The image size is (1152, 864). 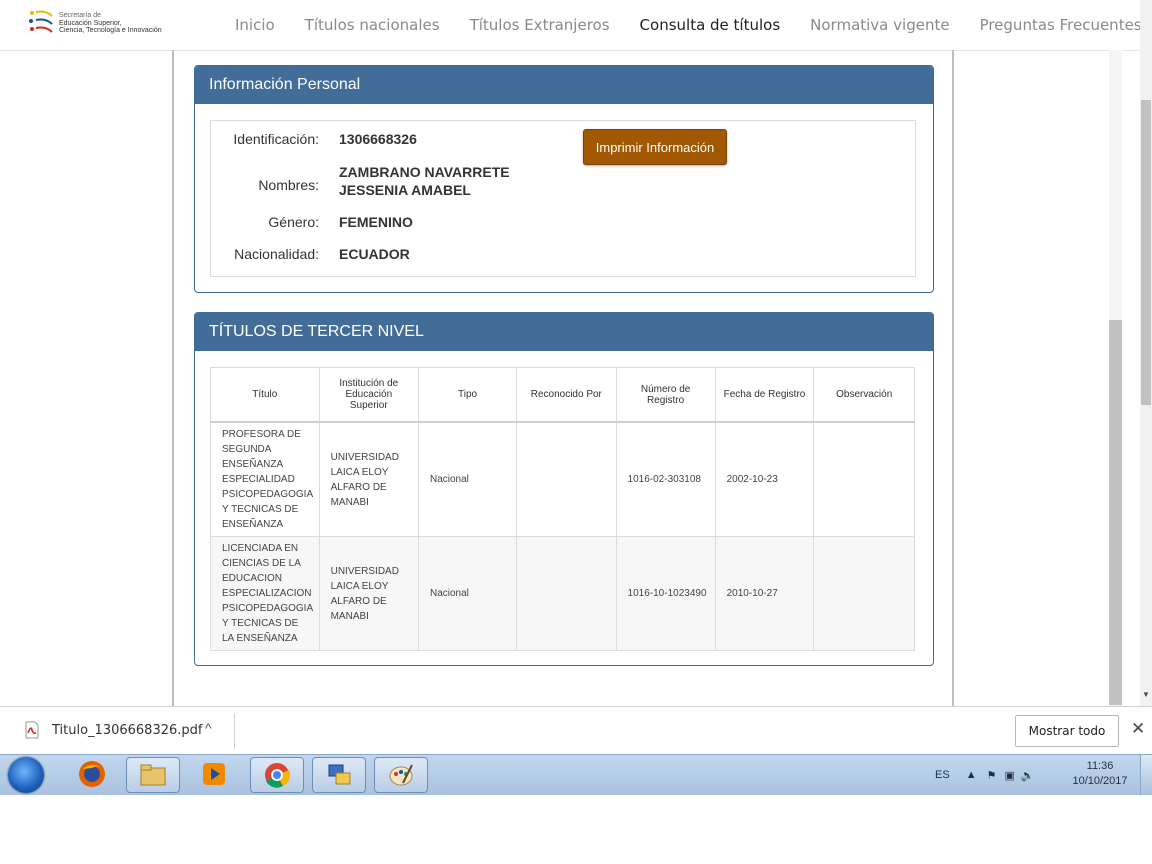 What do you see at coordinates (710, 25) in the screenshot?
I see `nav-consulta-de-titulos: Consulta de títulos` at bounding box center [710, 25].